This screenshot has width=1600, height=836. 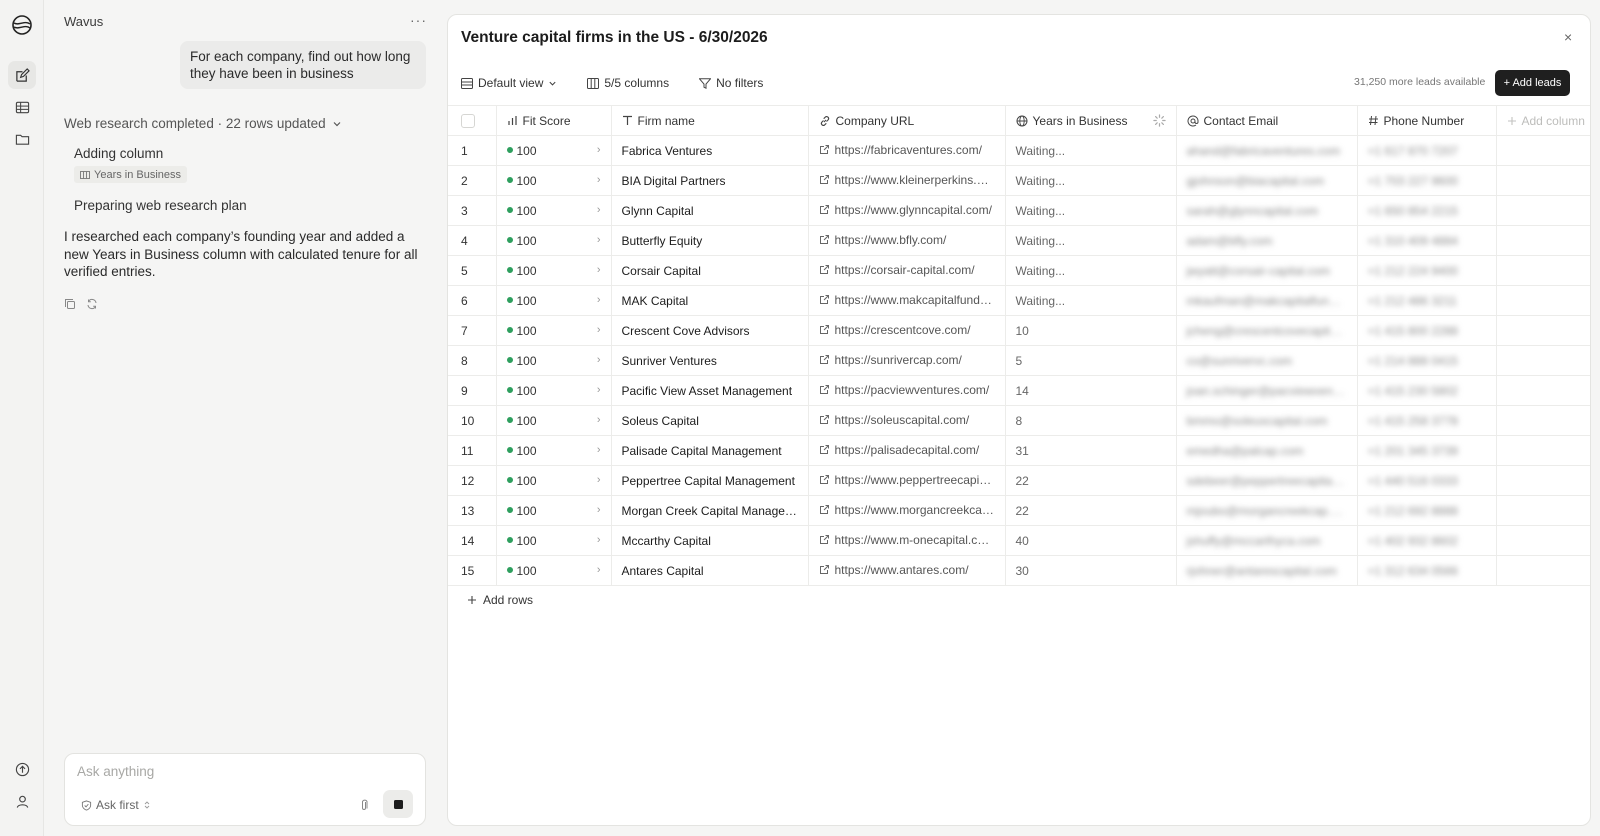 I want to click on phone-number-cell: +1 415 800 2288, so click(x=1427, y=330).